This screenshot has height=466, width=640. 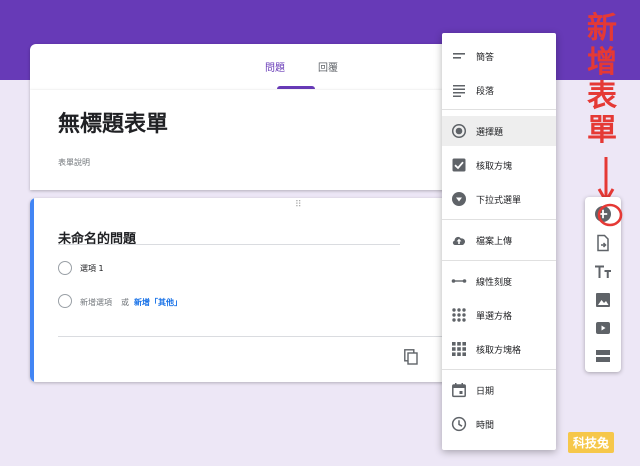 What do you see at coordinates (459, 91) in the screenshot?
I see `paragraph-icon` at bounding box center [459, 91].